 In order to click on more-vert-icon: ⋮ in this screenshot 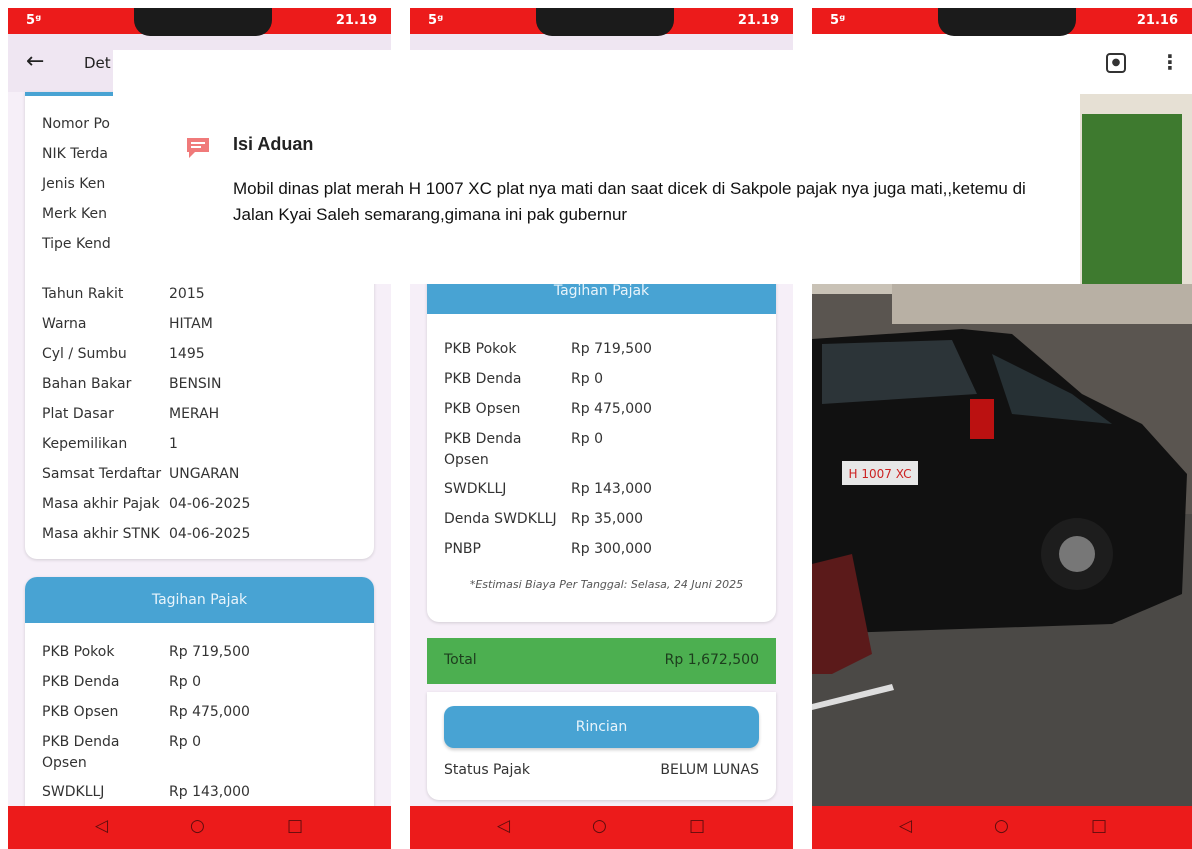, I will do `click(1170, 62)`.